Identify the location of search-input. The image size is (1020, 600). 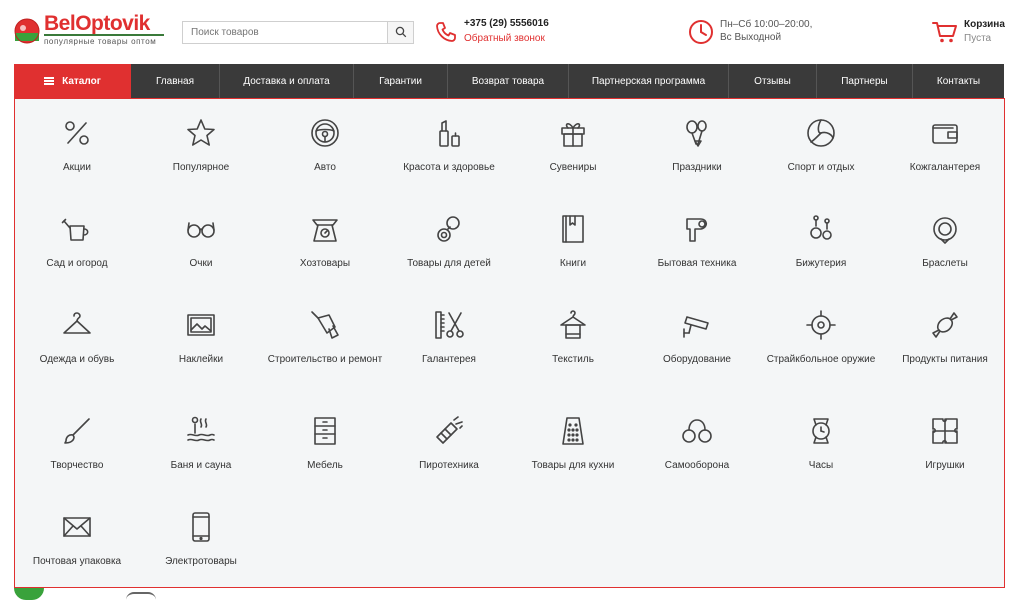
(285, 32).